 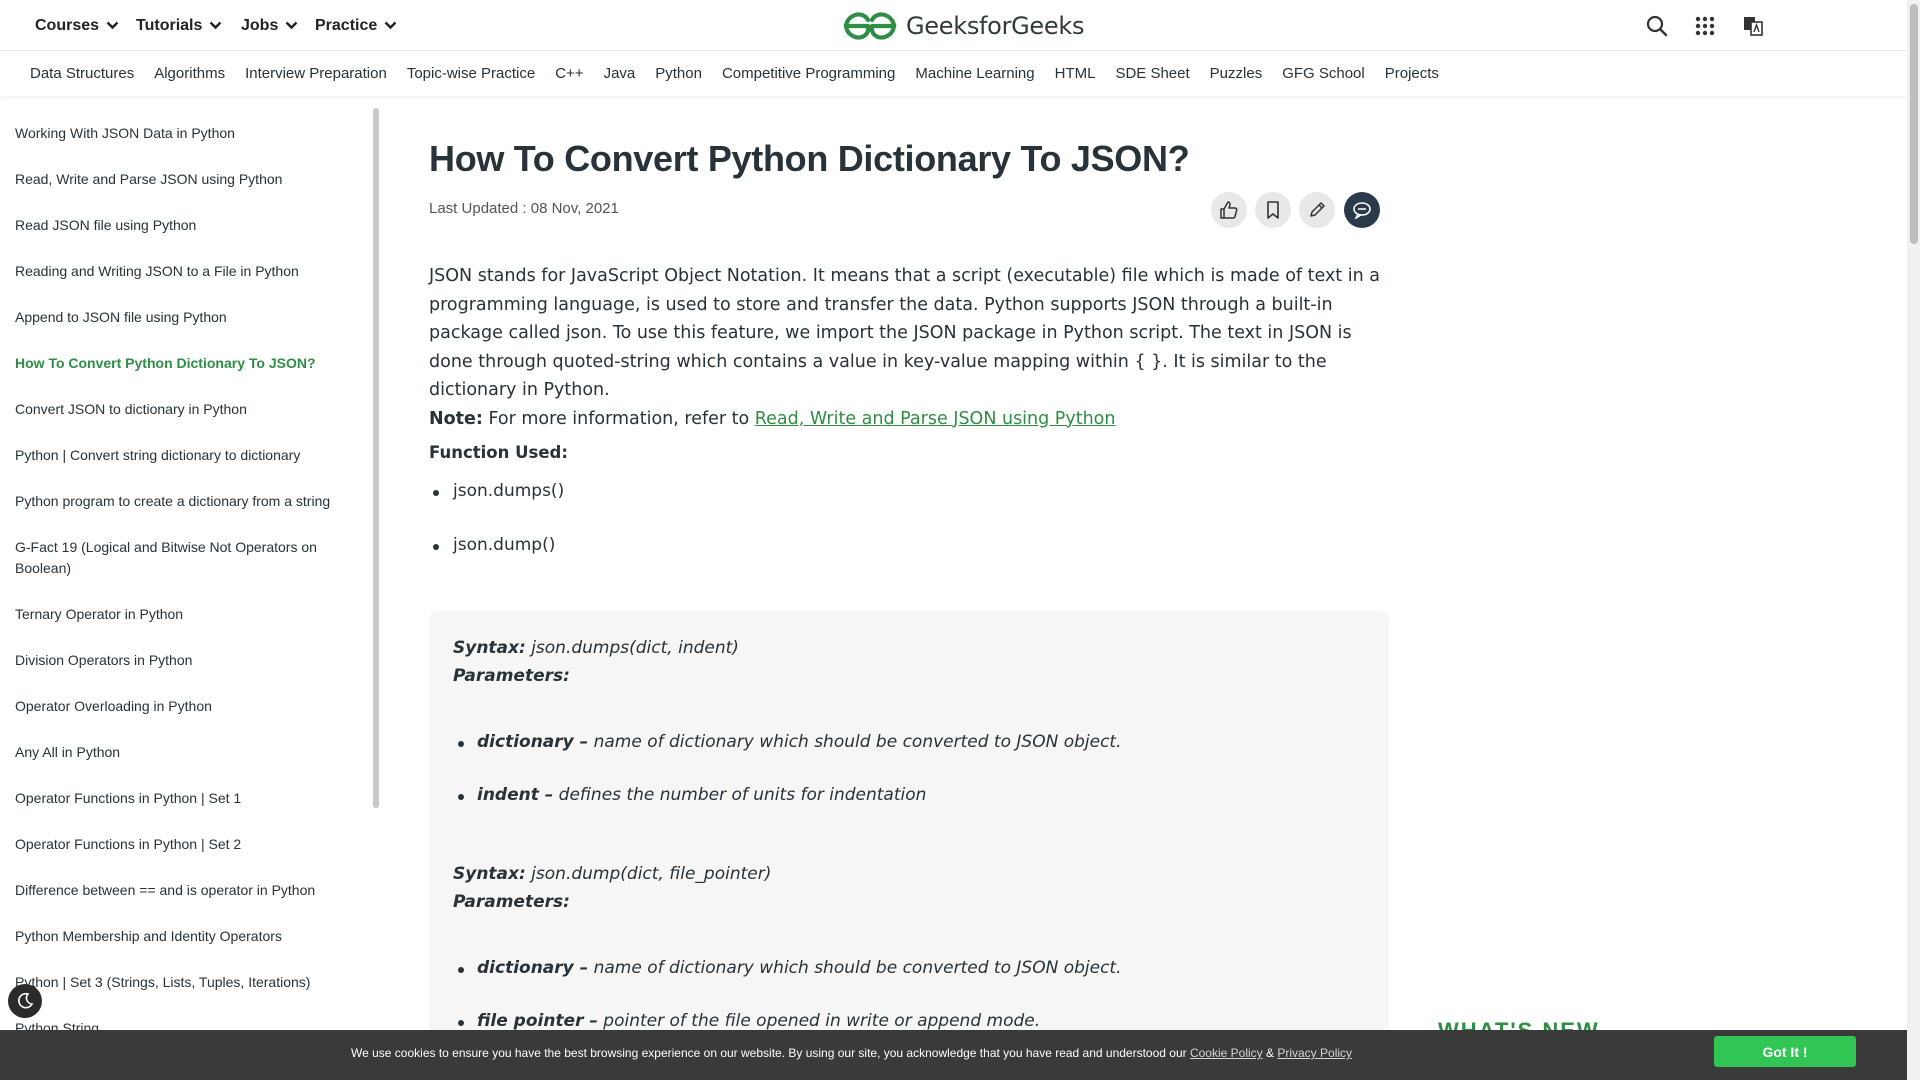 What do you see at coordinates (456, 418) in the screenshot?
I see `note-label: Note:` at bounding box center [456, 418].